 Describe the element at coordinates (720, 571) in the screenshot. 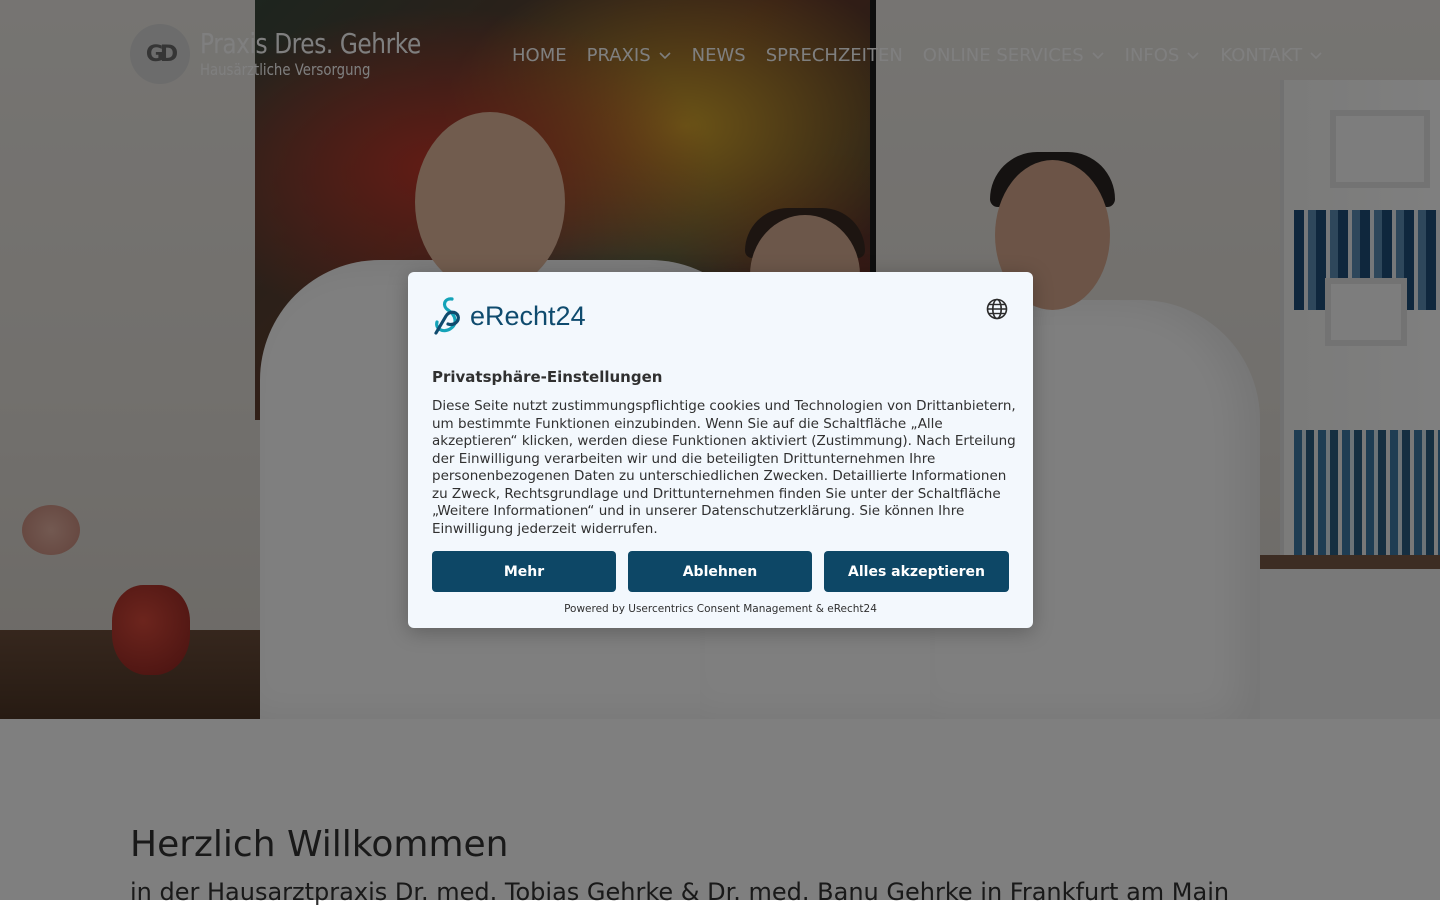

I see `deny-button: Ablehnen` at that location.